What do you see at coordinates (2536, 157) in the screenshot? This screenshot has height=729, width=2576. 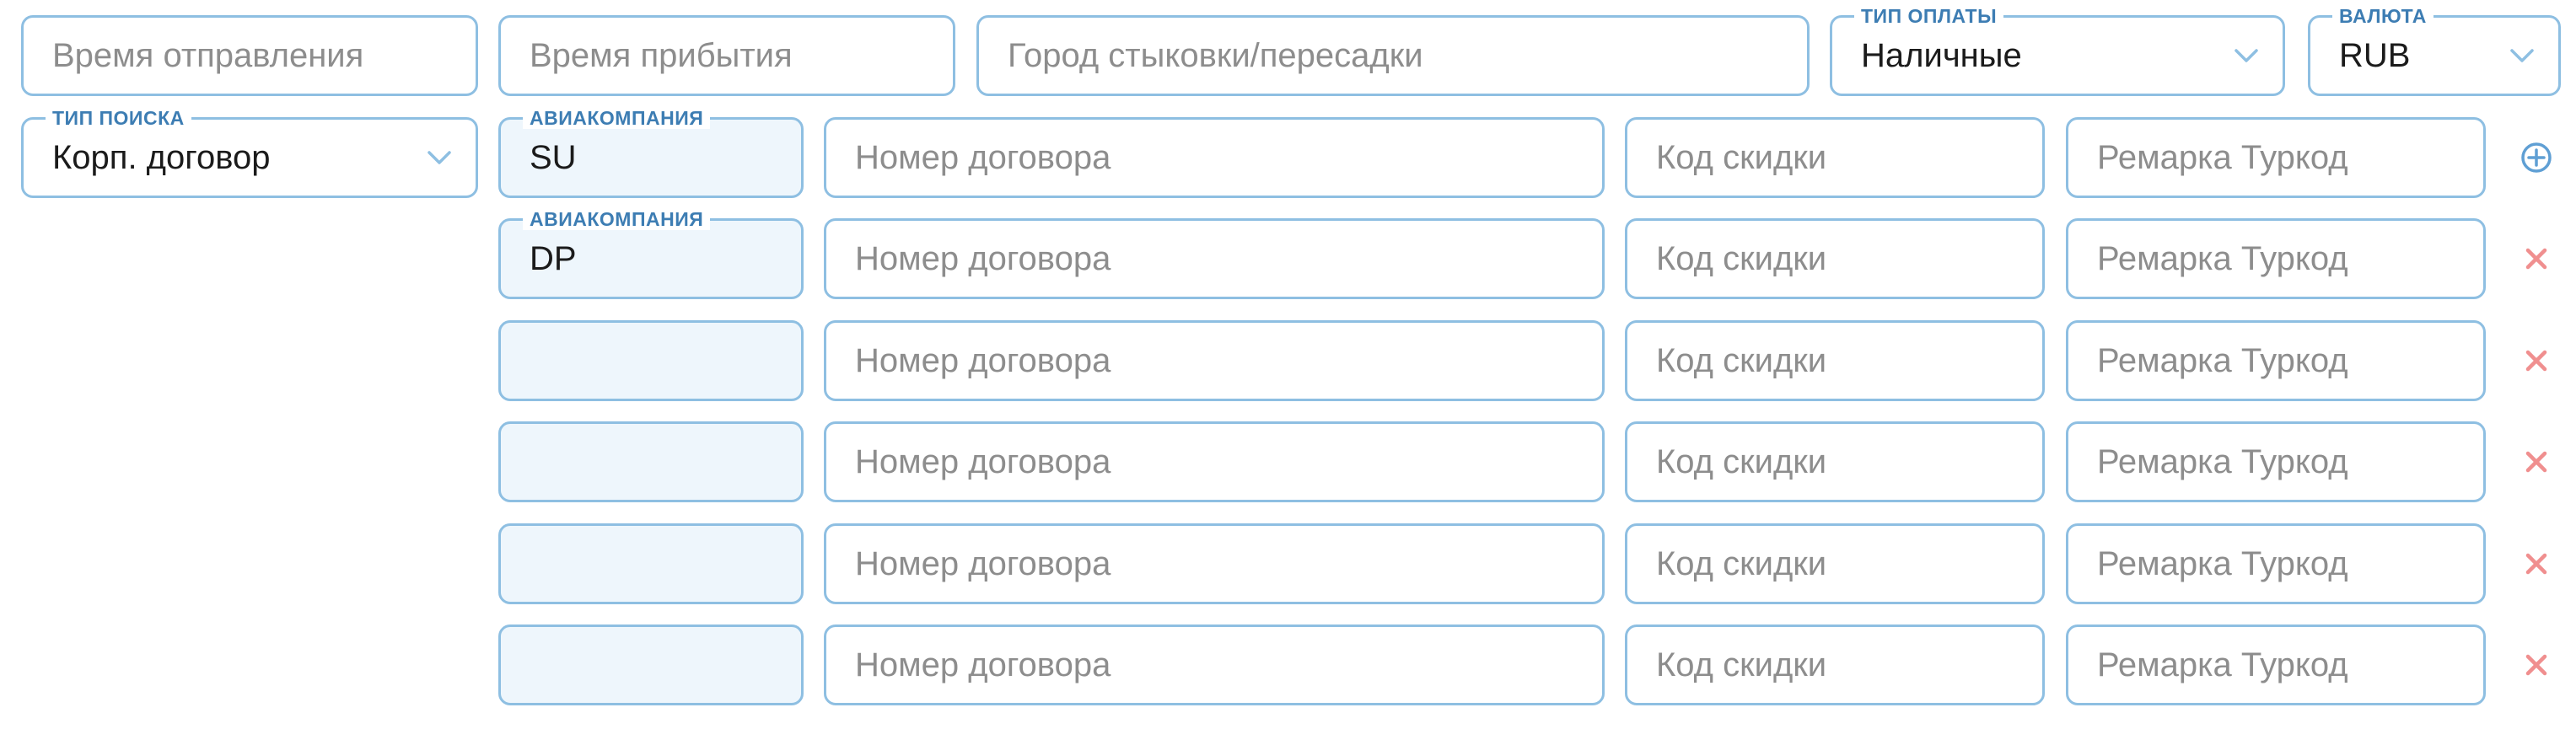 I see `add-circle-icon` at bounding box center [2536, 157].